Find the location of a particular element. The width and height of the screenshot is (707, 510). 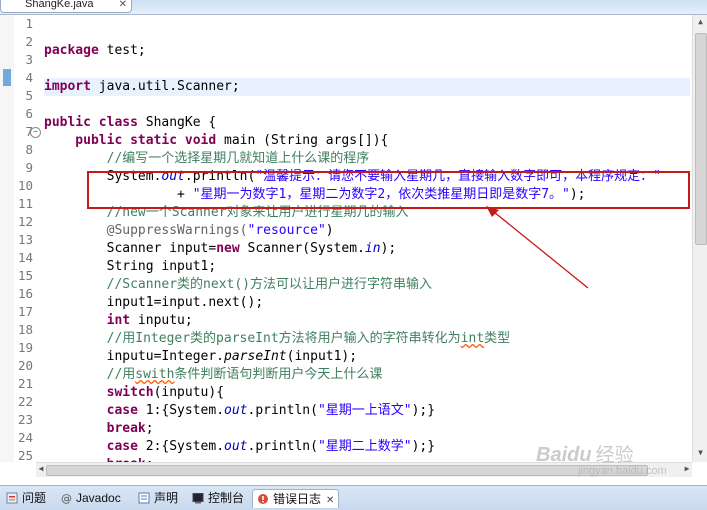

comment: //Scanner类的next()方法可以让用户进行字符串输入 is located at coordinates (238, 284).